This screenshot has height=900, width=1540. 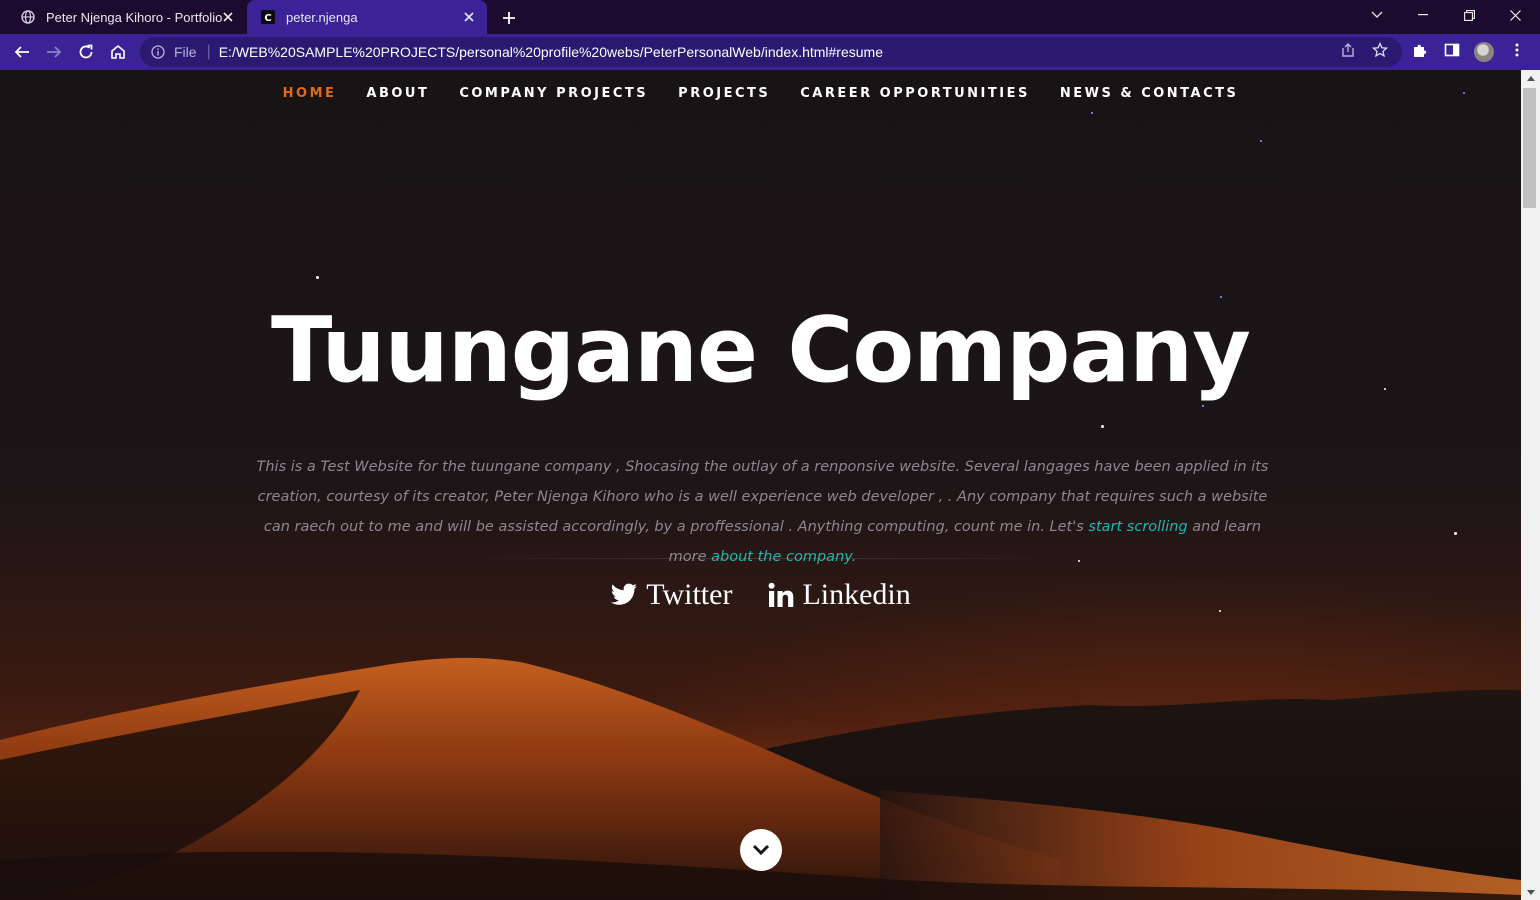 What do you see at coordinates (761, 350) in the screenshot?
I see `hero-title: Tuungane Company` at bounding box center [761, 350].